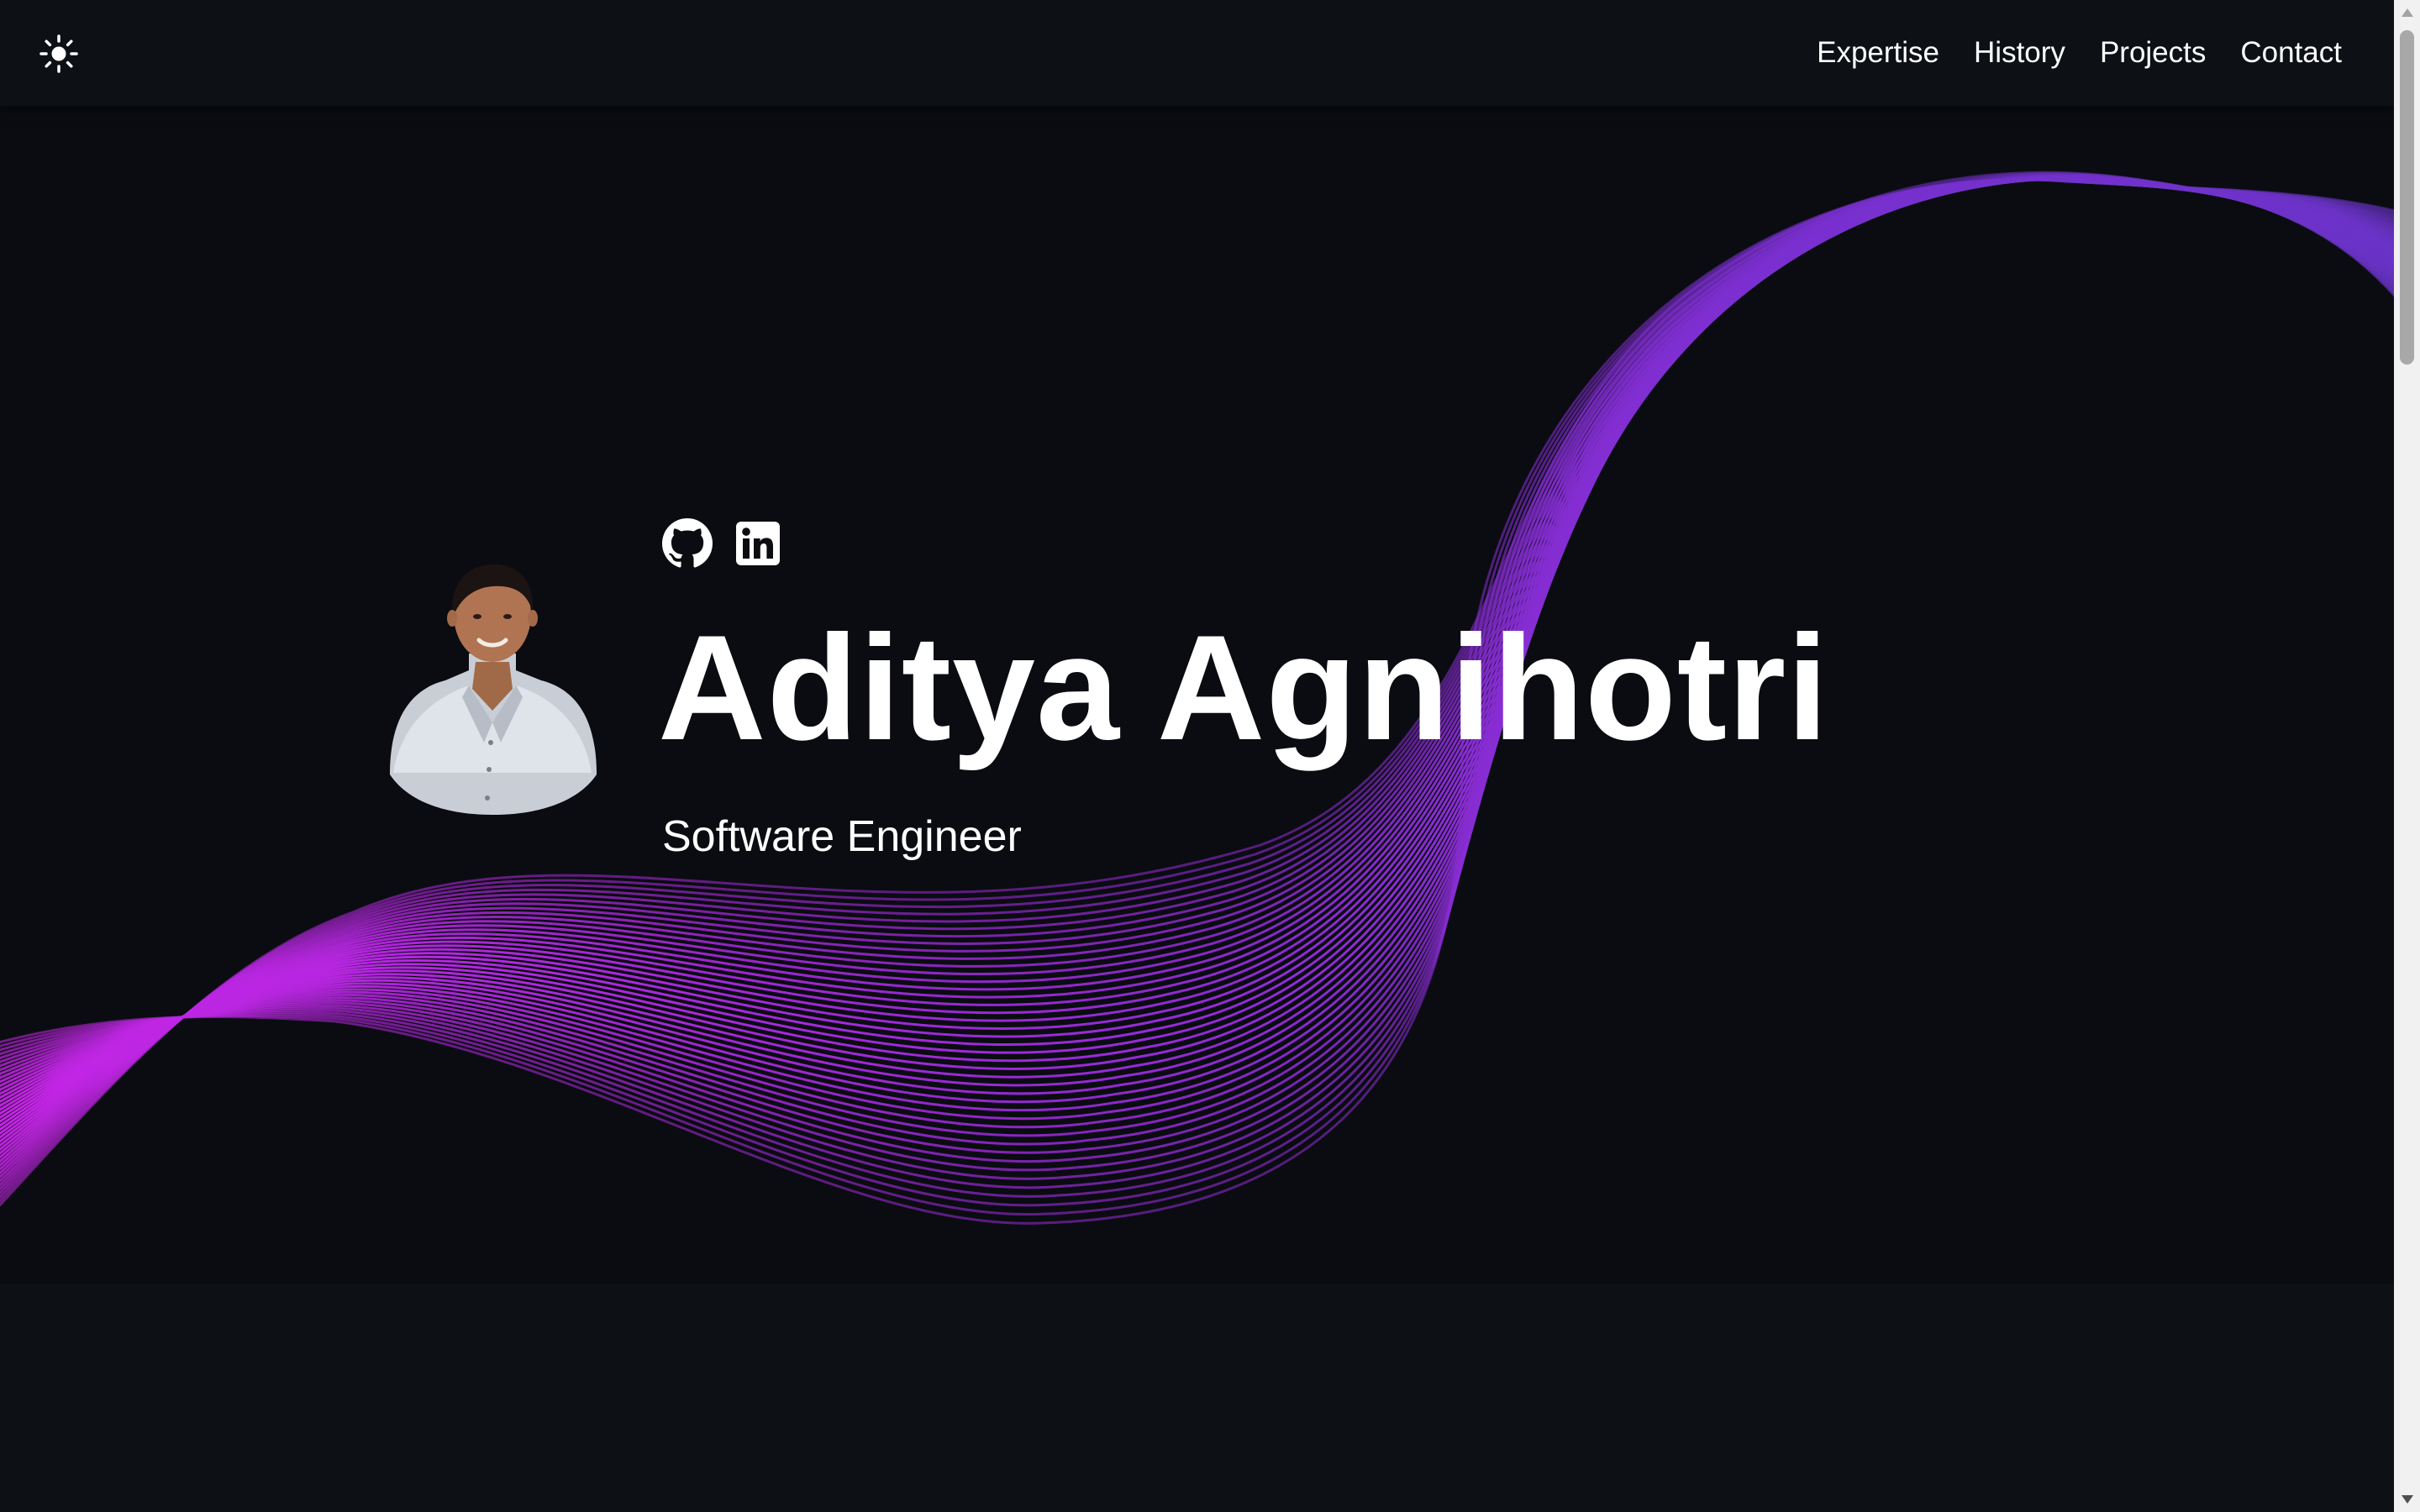 The height and width of the screenshot is (1512, 2420). What do you see at coordinates (2291, 53) in the screenshot?
I see `nav-link-contact: Contact` at bounding box center [2291, 53].